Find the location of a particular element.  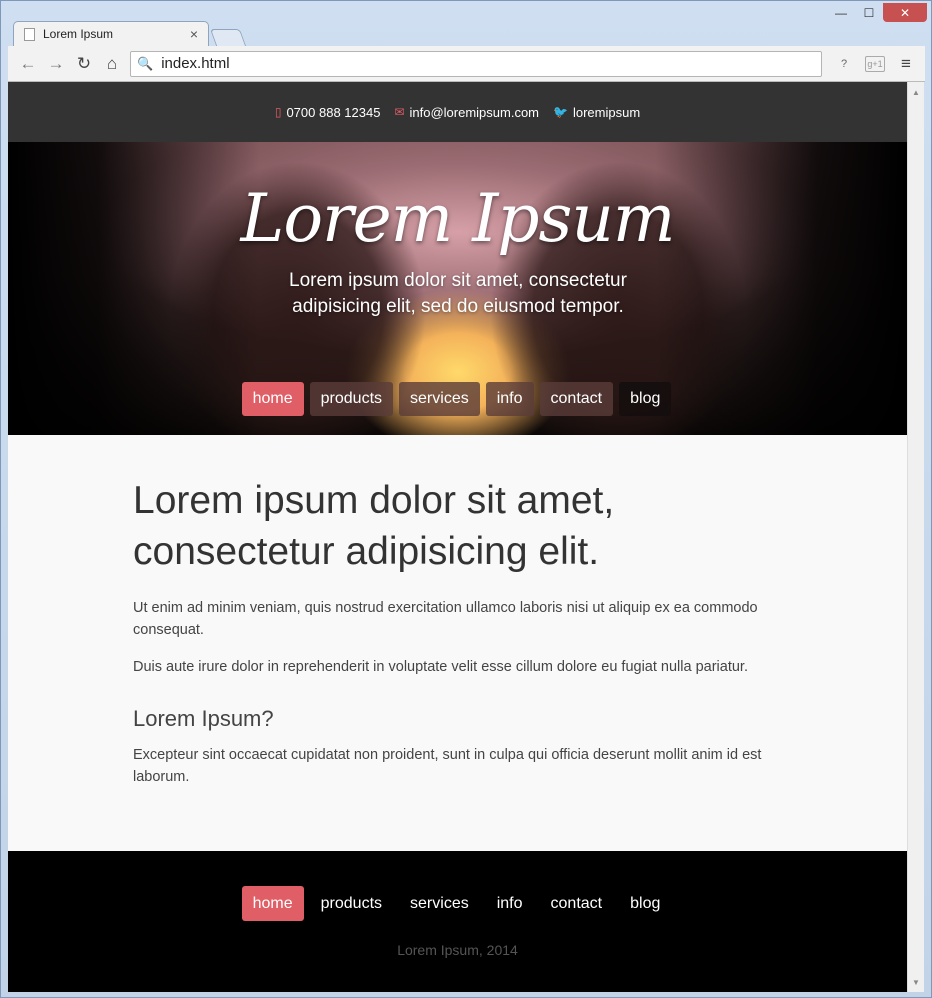

tab-title: Lorem Ipsum is located at coordinates (78, 34).